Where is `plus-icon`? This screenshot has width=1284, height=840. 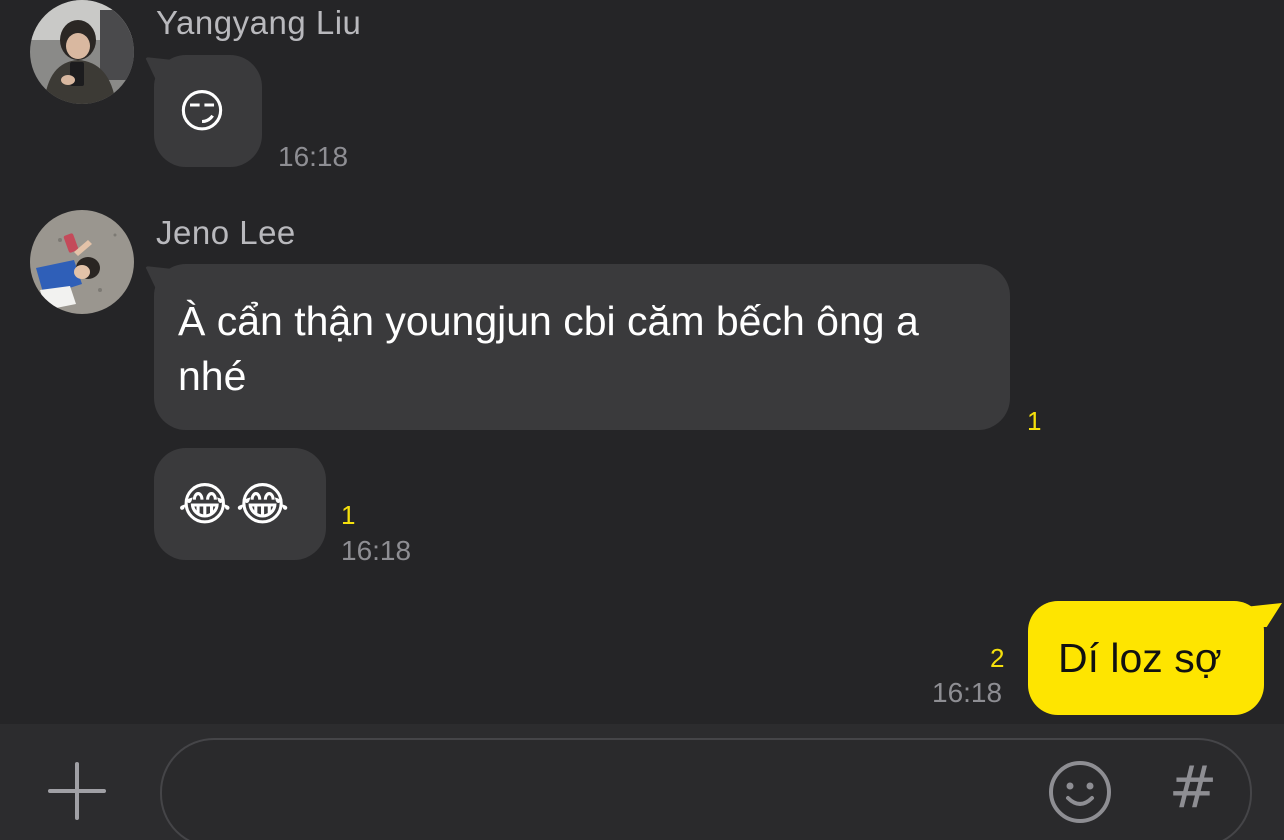
plus-icon is located at coordinates (77, 791).